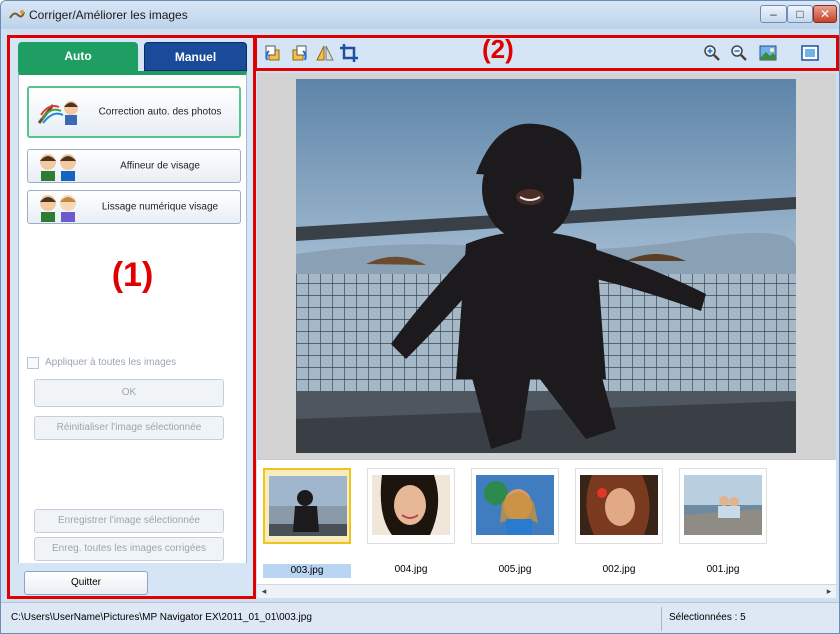 Image resolution: width=840 pixels, height=634 pixels. What do you see at coordinates (307, 571) in the screenshot?
I see `thumbnail-filename: 003.jpg` at bounding box center [307, 571].